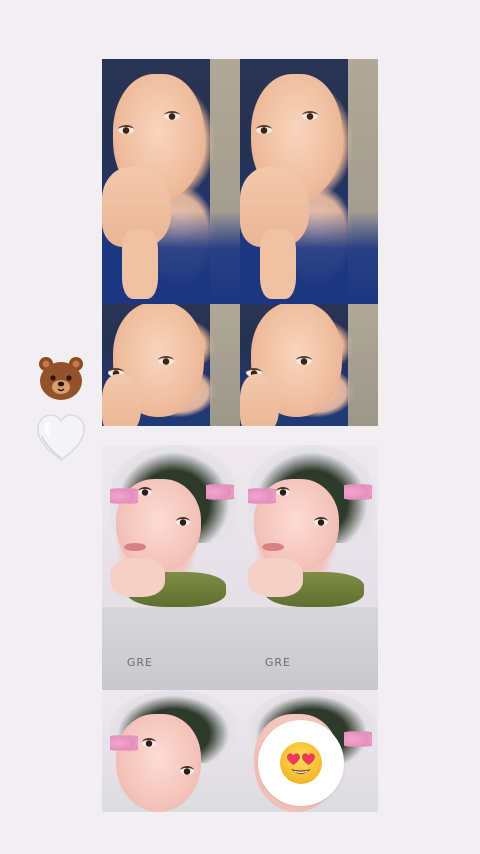 The width and height of the screenshot is (480, 854). Describe the element at coordinates (61, 438) in the screenshot. I see `white-heart-icon` at that location.